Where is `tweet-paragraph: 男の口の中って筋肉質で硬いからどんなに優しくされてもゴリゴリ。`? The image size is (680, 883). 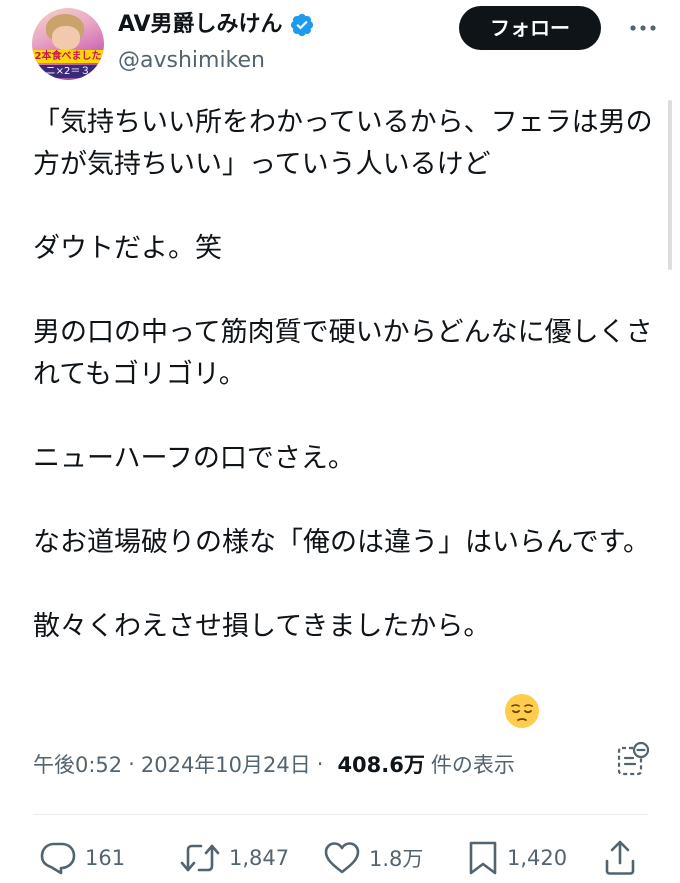
tweet-paragraph: 男の口の中って筋肉質で硬いからどんなに優しくされてもゴリゴリ。 is located at coordinates (343, 353).